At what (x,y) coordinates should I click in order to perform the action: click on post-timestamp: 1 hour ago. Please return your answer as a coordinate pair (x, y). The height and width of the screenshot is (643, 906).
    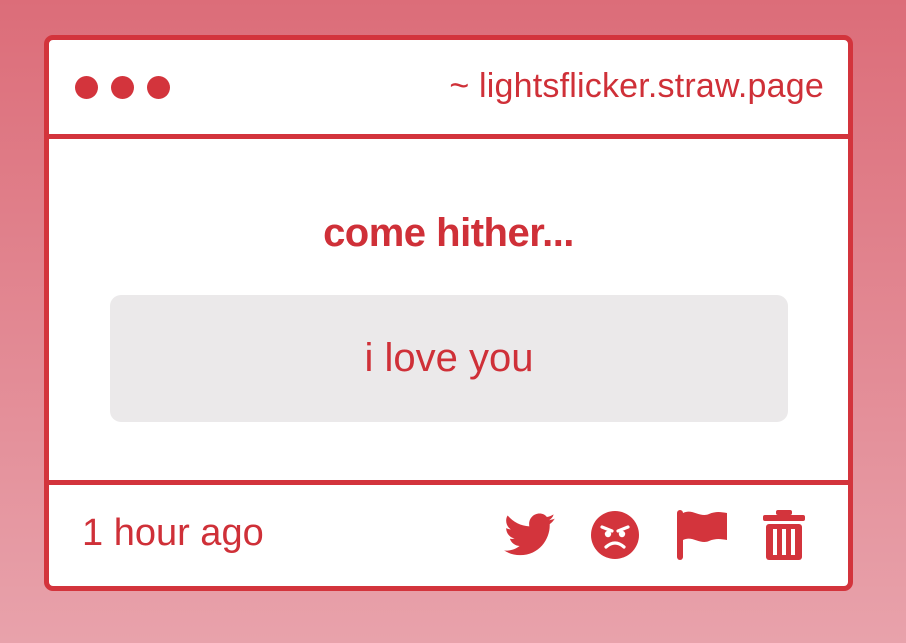
    Looking at the image, I should click on (173, 533).